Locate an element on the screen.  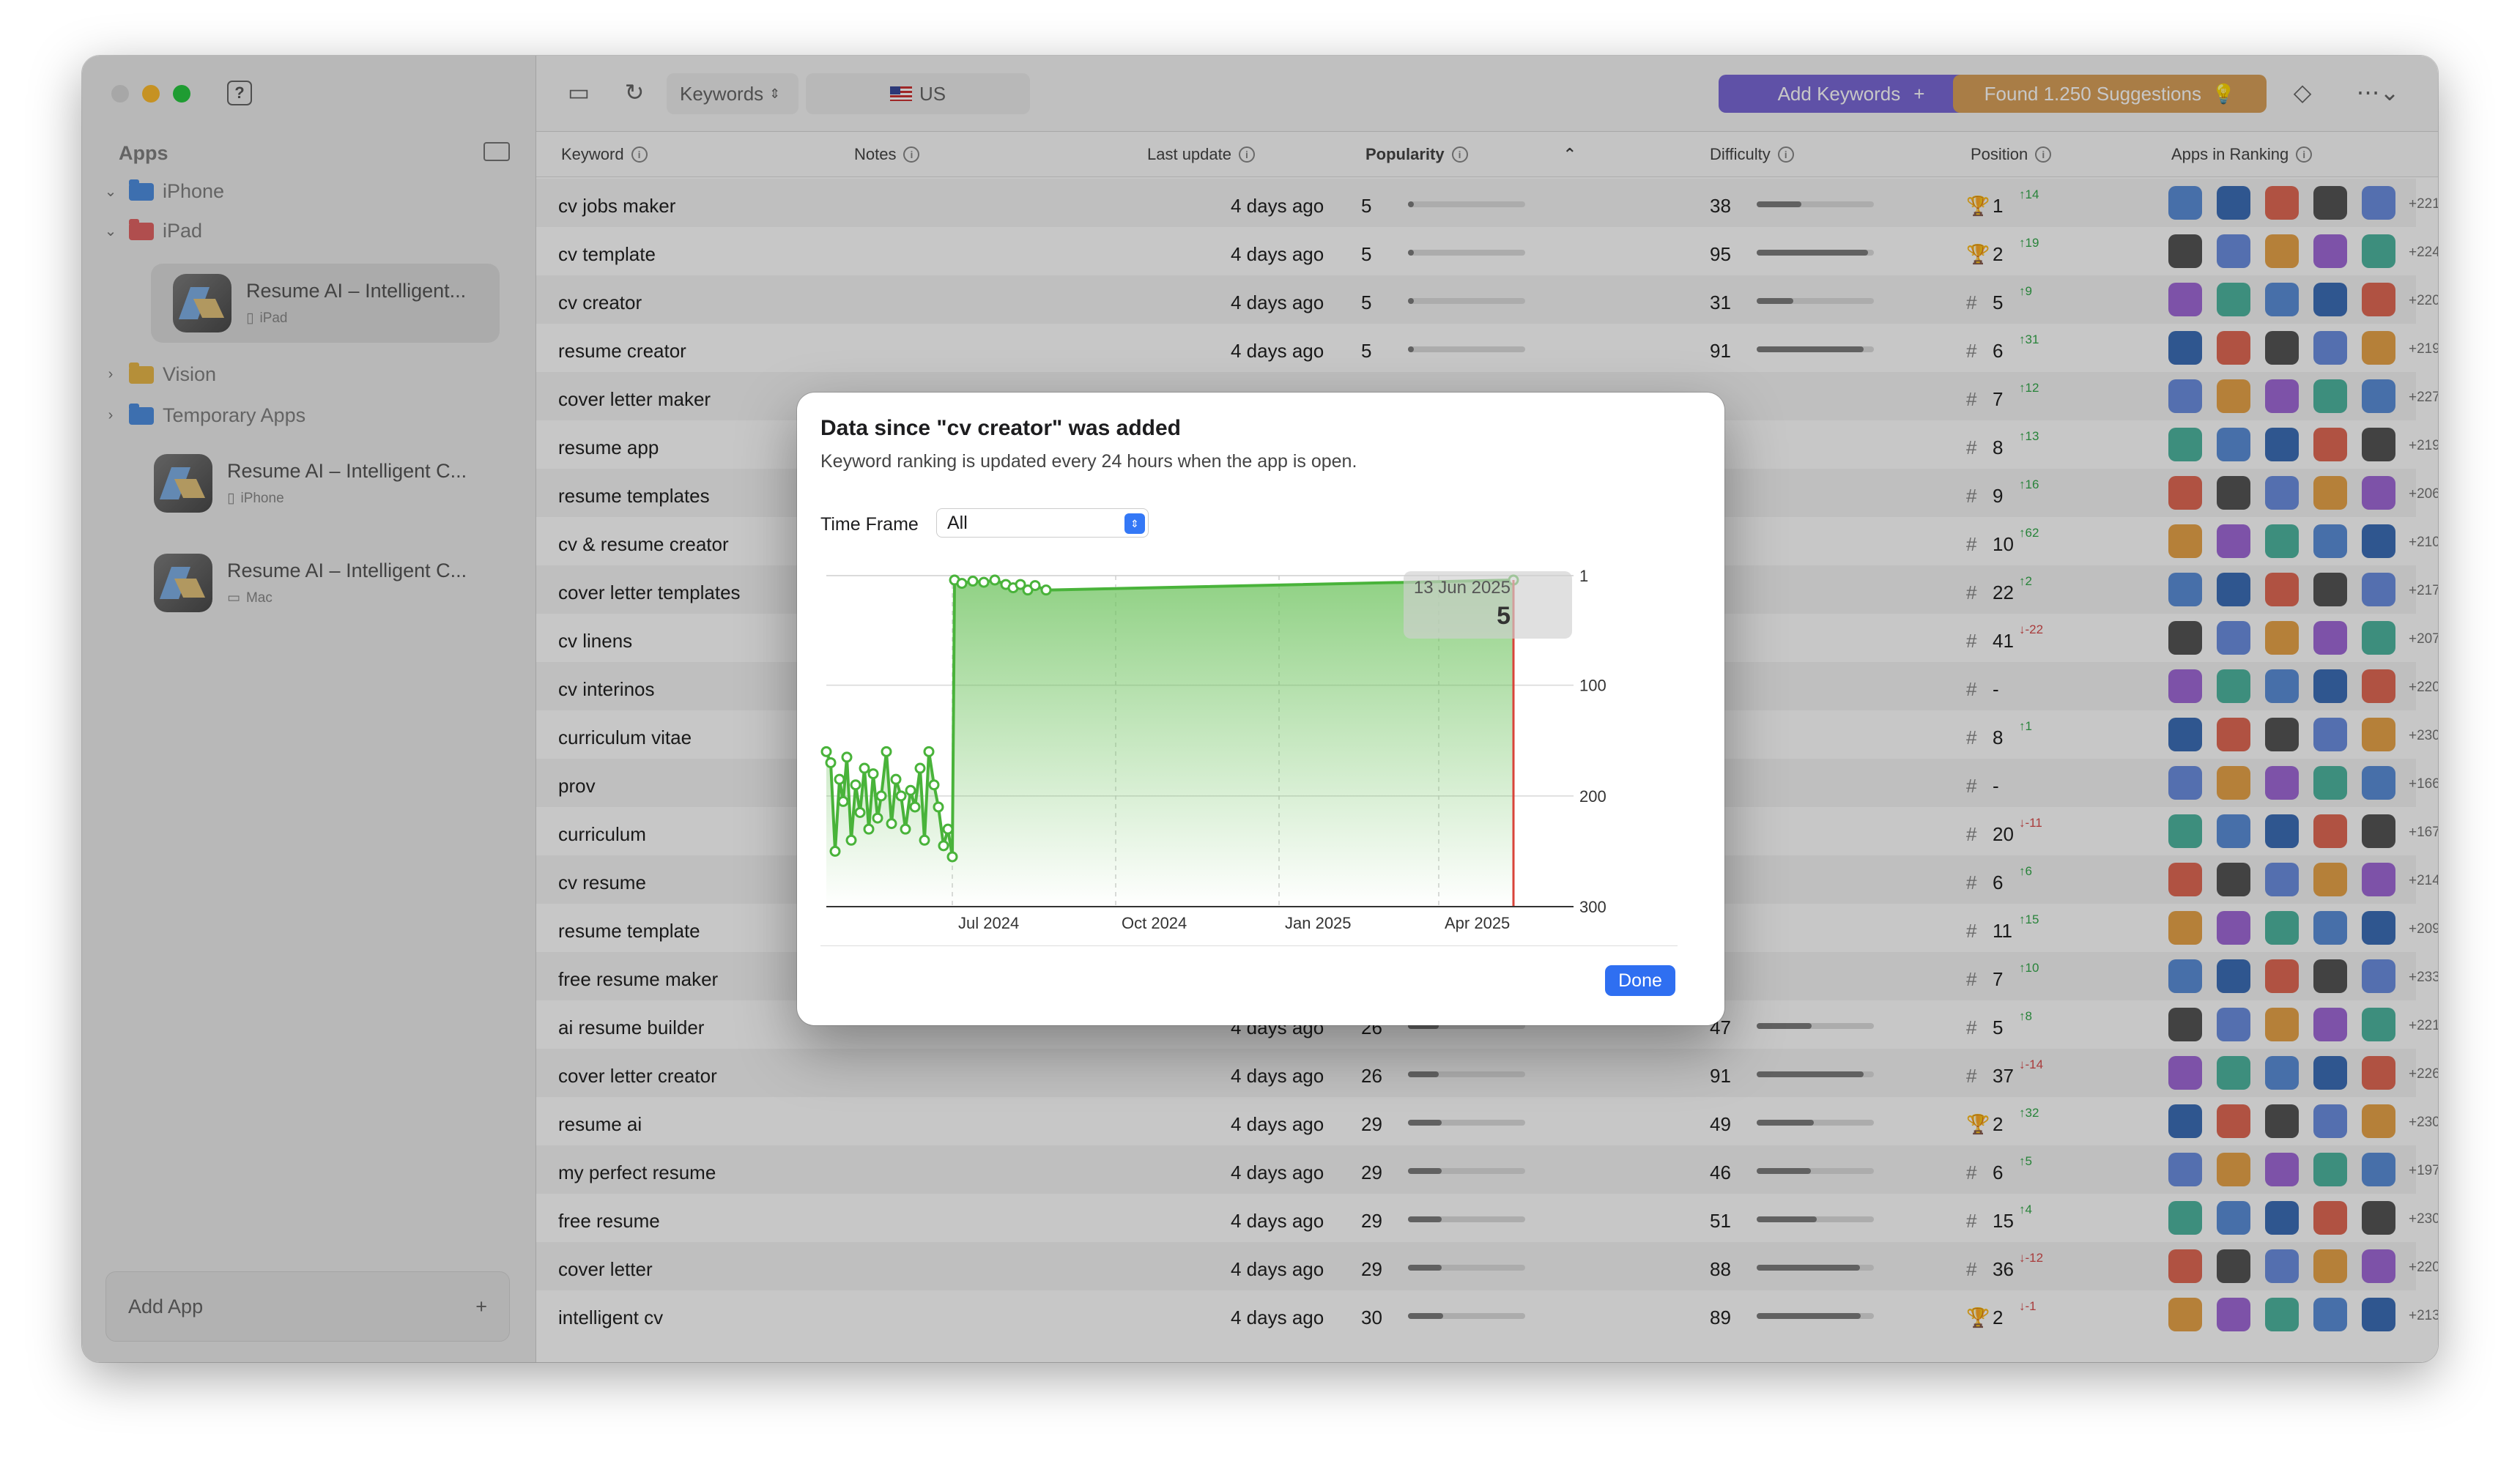
x-tick-label: Oct 2024 is located at coordinates (1154, 923).